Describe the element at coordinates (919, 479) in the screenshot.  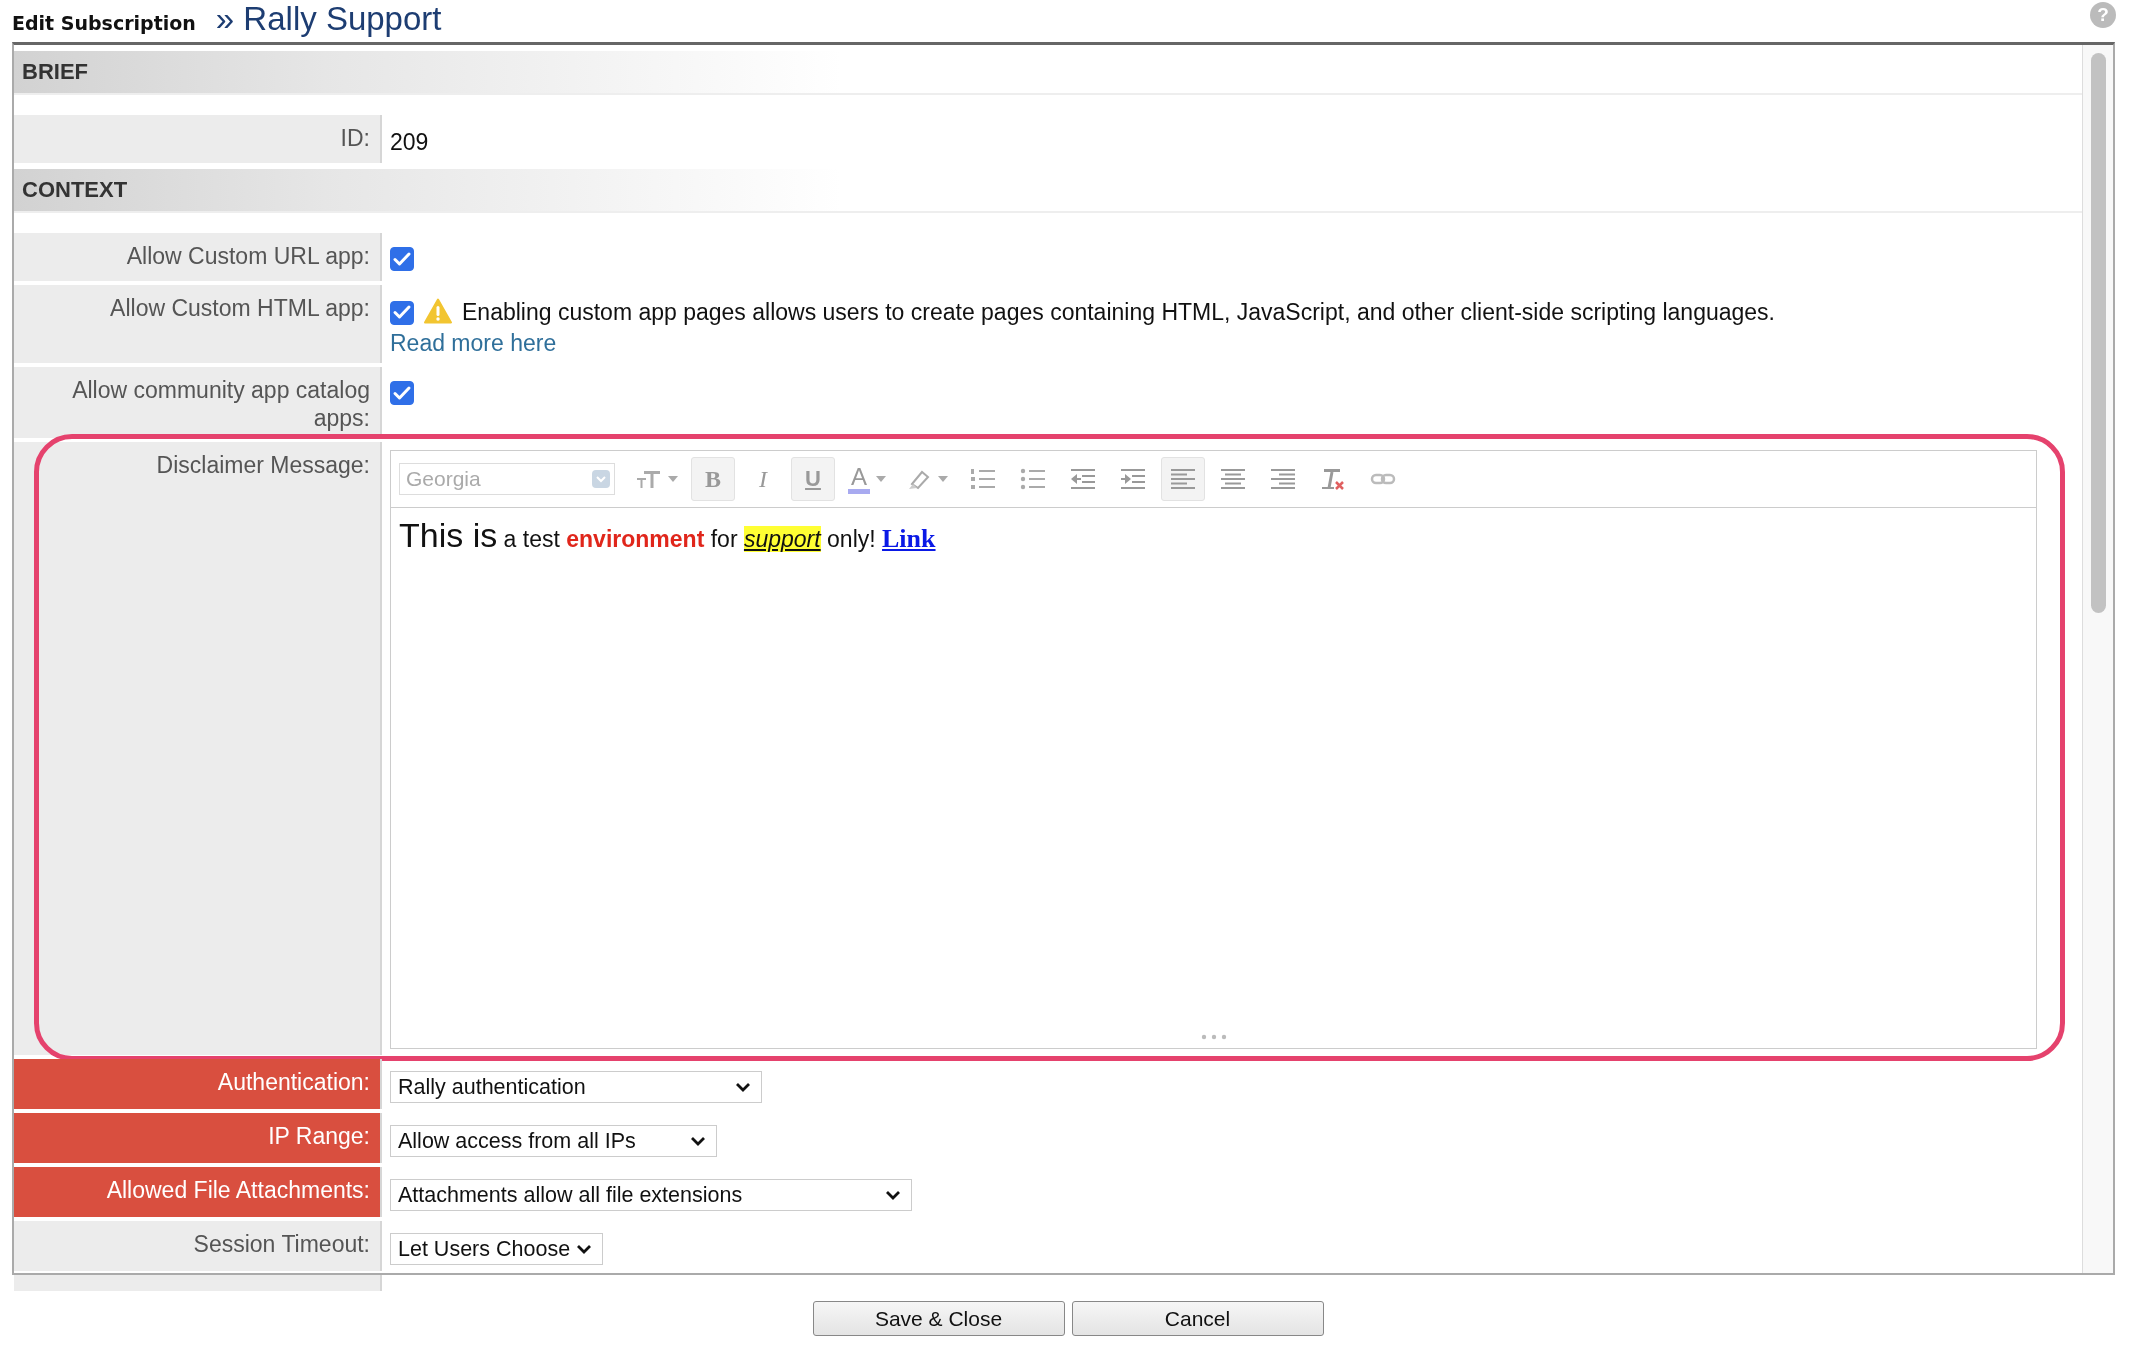
I see `highlighter-icon` at that location.